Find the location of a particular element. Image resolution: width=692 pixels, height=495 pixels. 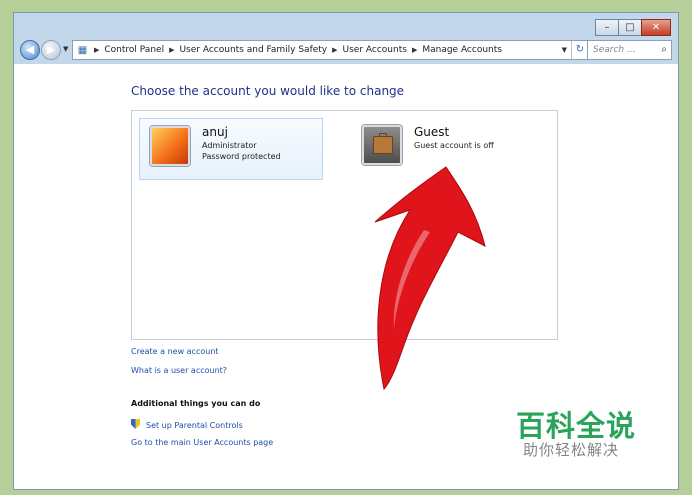

breadcrumb-manage-accounts: Manage Accounts is located at coordinates (462, 50).